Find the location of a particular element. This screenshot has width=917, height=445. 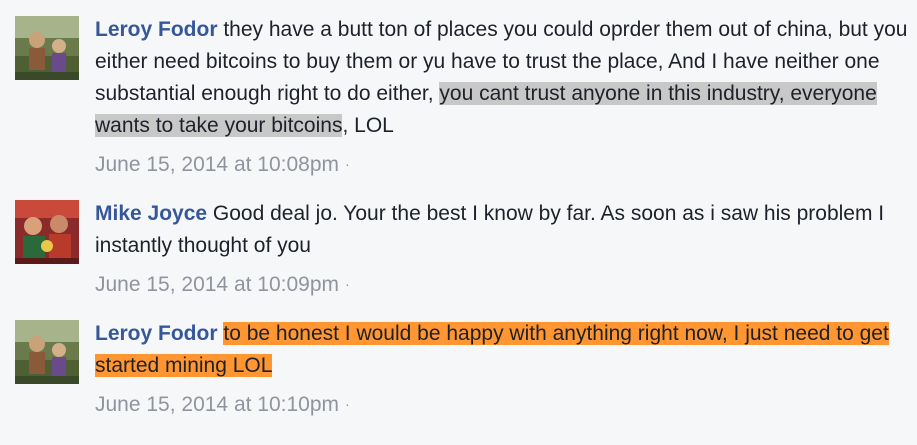

author-link: Mike Joyce is located at coordinates (151, 213).